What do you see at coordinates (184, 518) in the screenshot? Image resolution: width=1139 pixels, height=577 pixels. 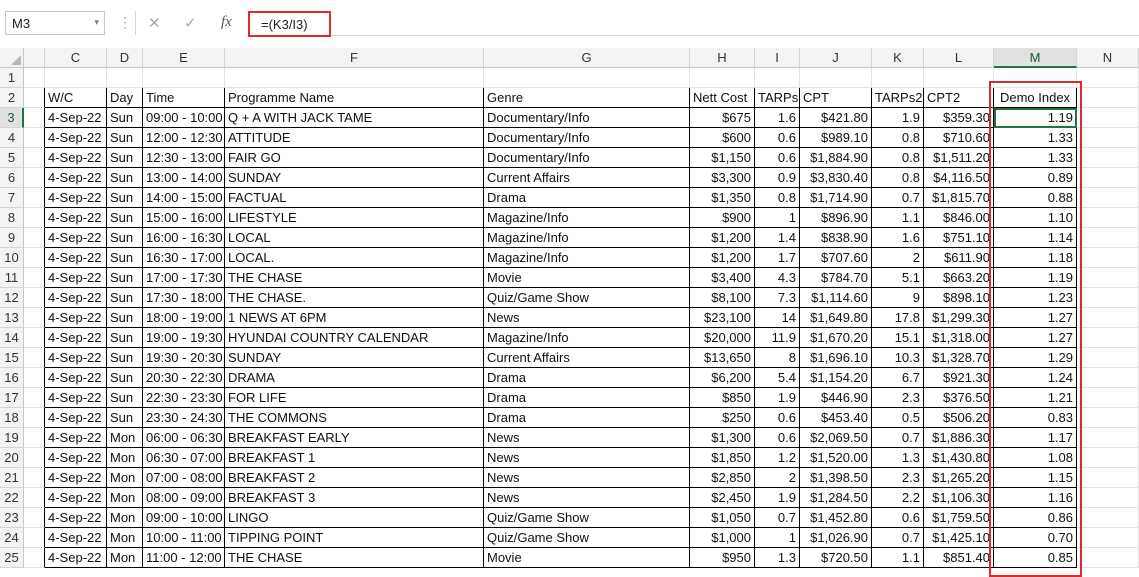 I see `table-cell: 09:00 - 10:00` at bounding box center [184, 518].